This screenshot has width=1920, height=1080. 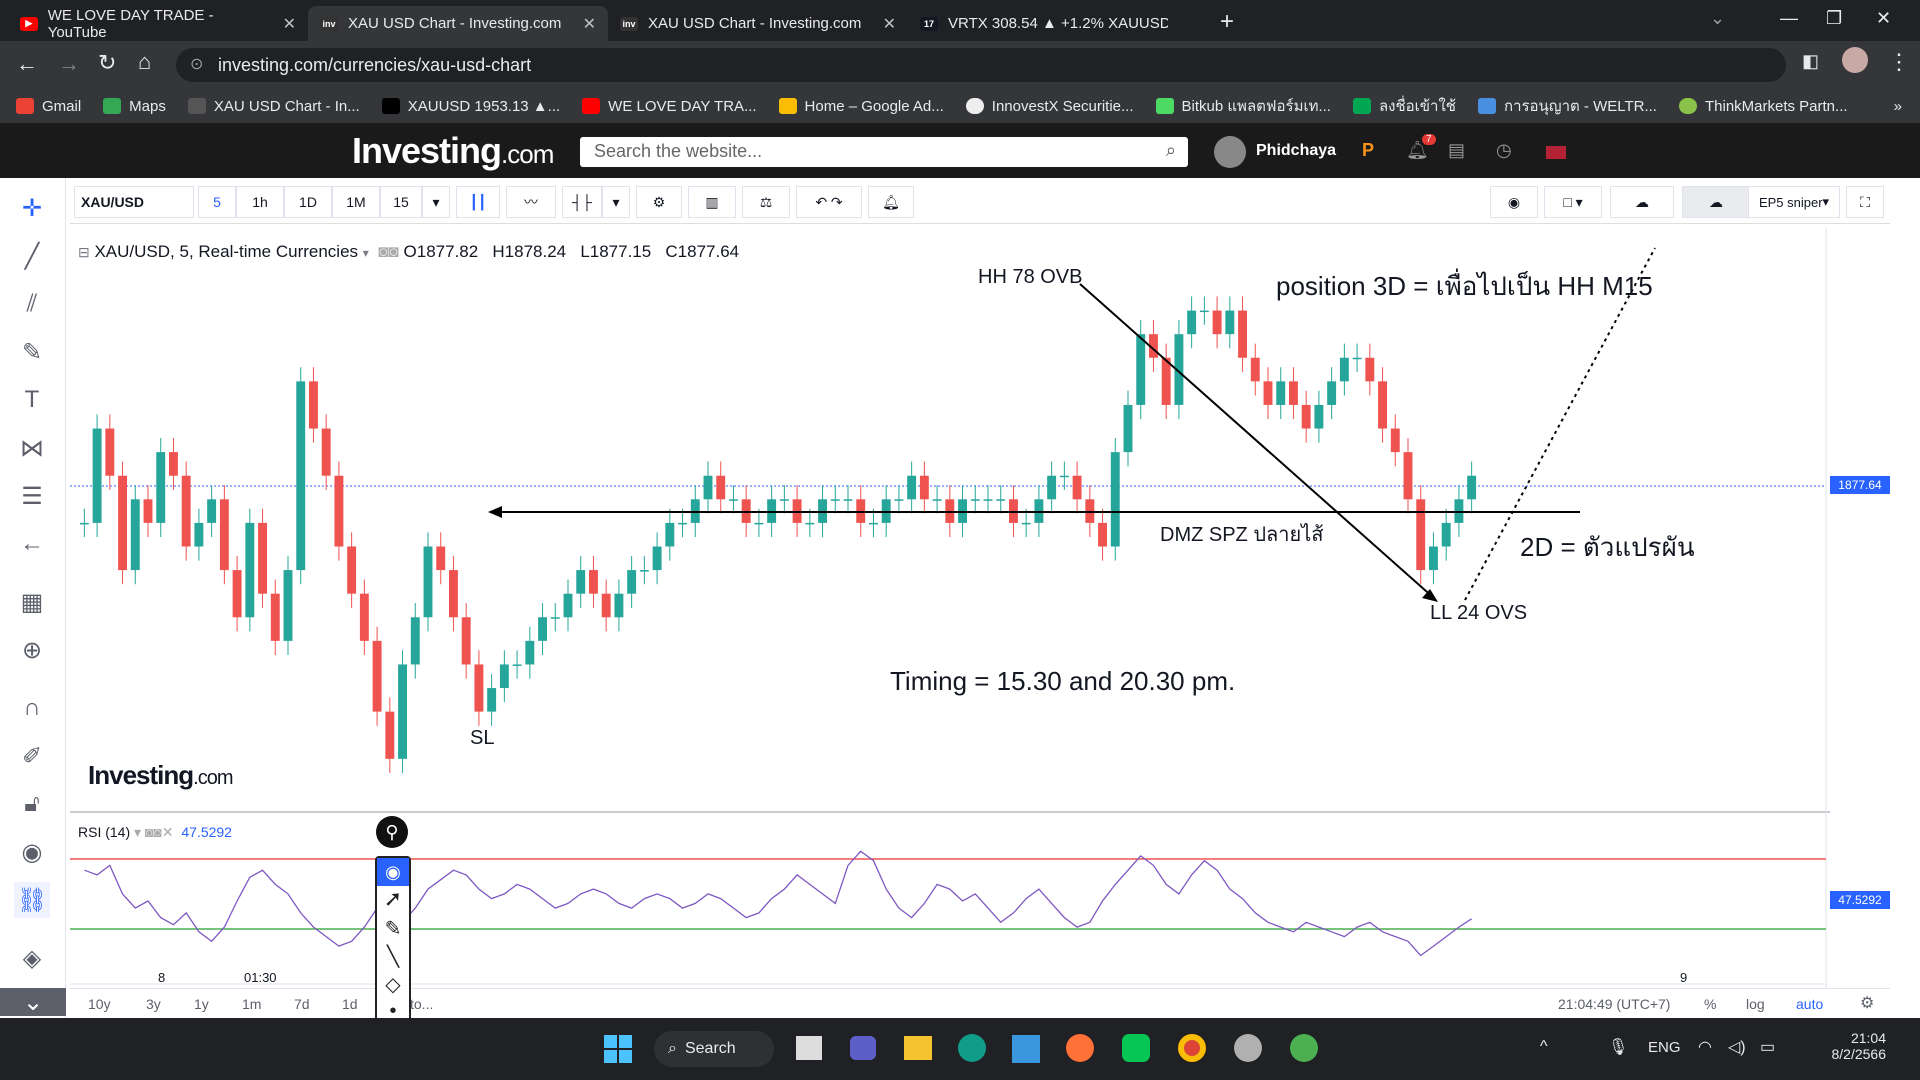 I want to click on collapse-icon: ⌄, so click(x=33, y=1002).